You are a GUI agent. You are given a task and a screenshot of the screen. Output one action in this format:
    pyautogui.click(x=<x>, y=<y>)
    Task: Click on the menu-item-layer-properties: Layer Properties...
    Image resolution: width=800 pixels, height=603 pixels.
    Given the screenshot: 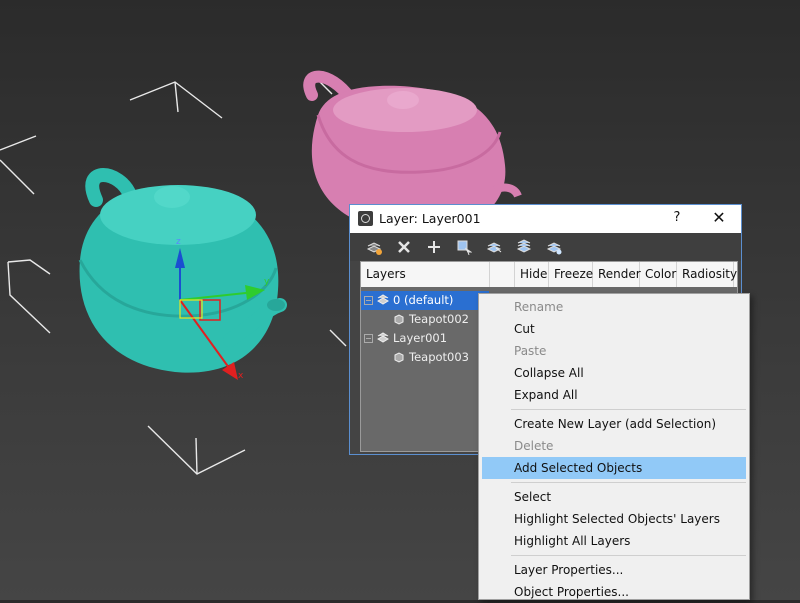 What is the action you would take?
    pyautogui.click(x=614, y=570)
    